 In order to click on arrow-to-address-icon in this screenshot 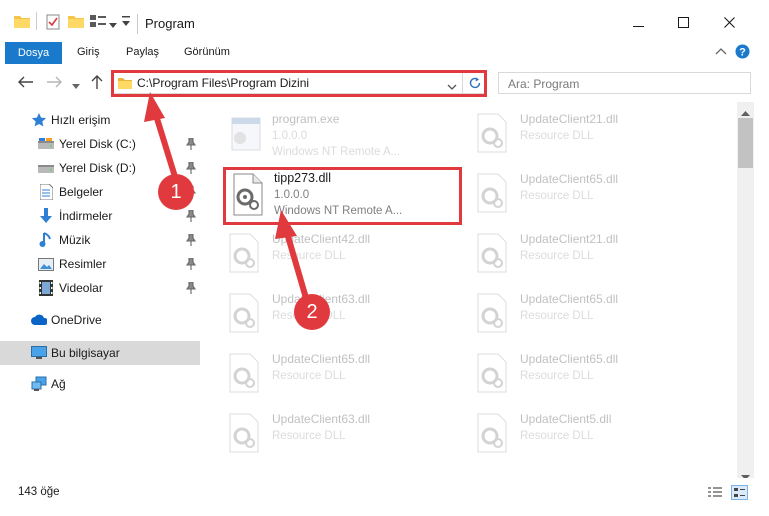, I will do `click(161, 136)`.